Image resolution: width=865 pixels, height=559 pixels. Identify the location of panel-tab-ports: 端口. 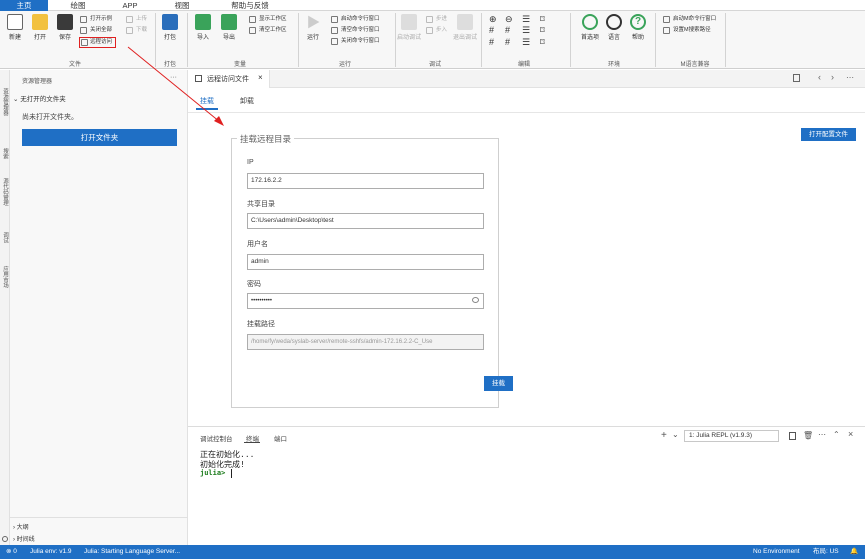
(280, 438).